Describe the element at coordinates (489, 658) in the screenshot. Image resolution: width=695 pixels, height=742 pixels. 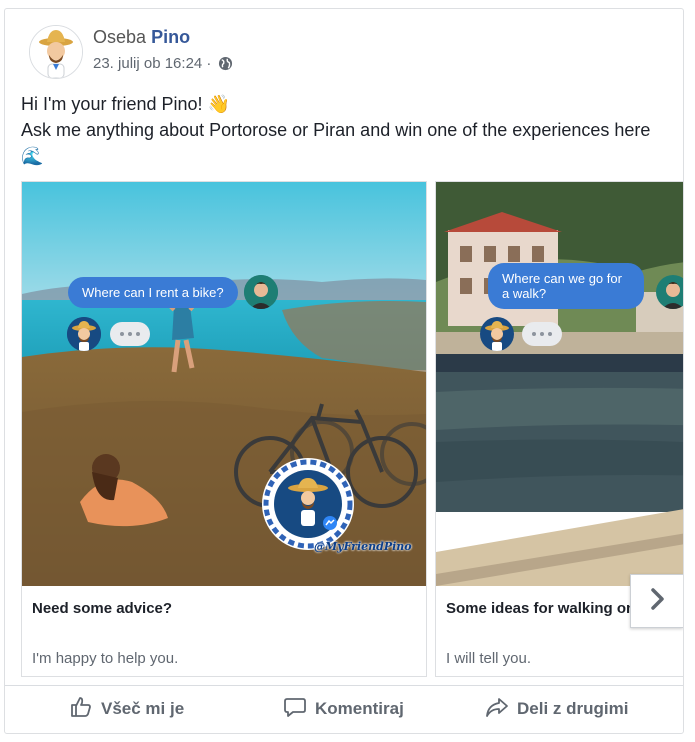
I see `card-description: I will tell you.` at that location.